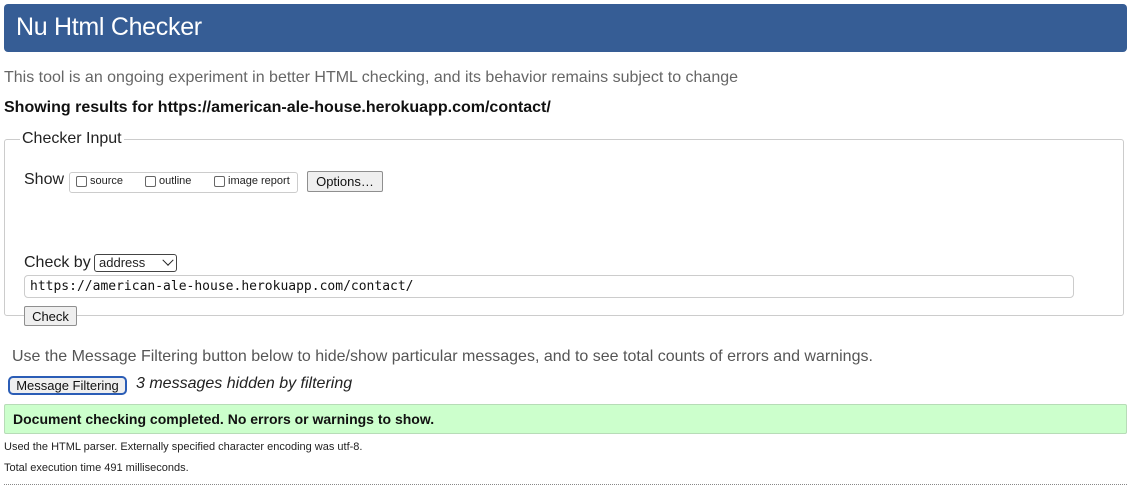 This screenshot has width=1132, height=493. Describe the element at coordinates (565, 484) in the screenshot. I see `bottom-divider` at that location.